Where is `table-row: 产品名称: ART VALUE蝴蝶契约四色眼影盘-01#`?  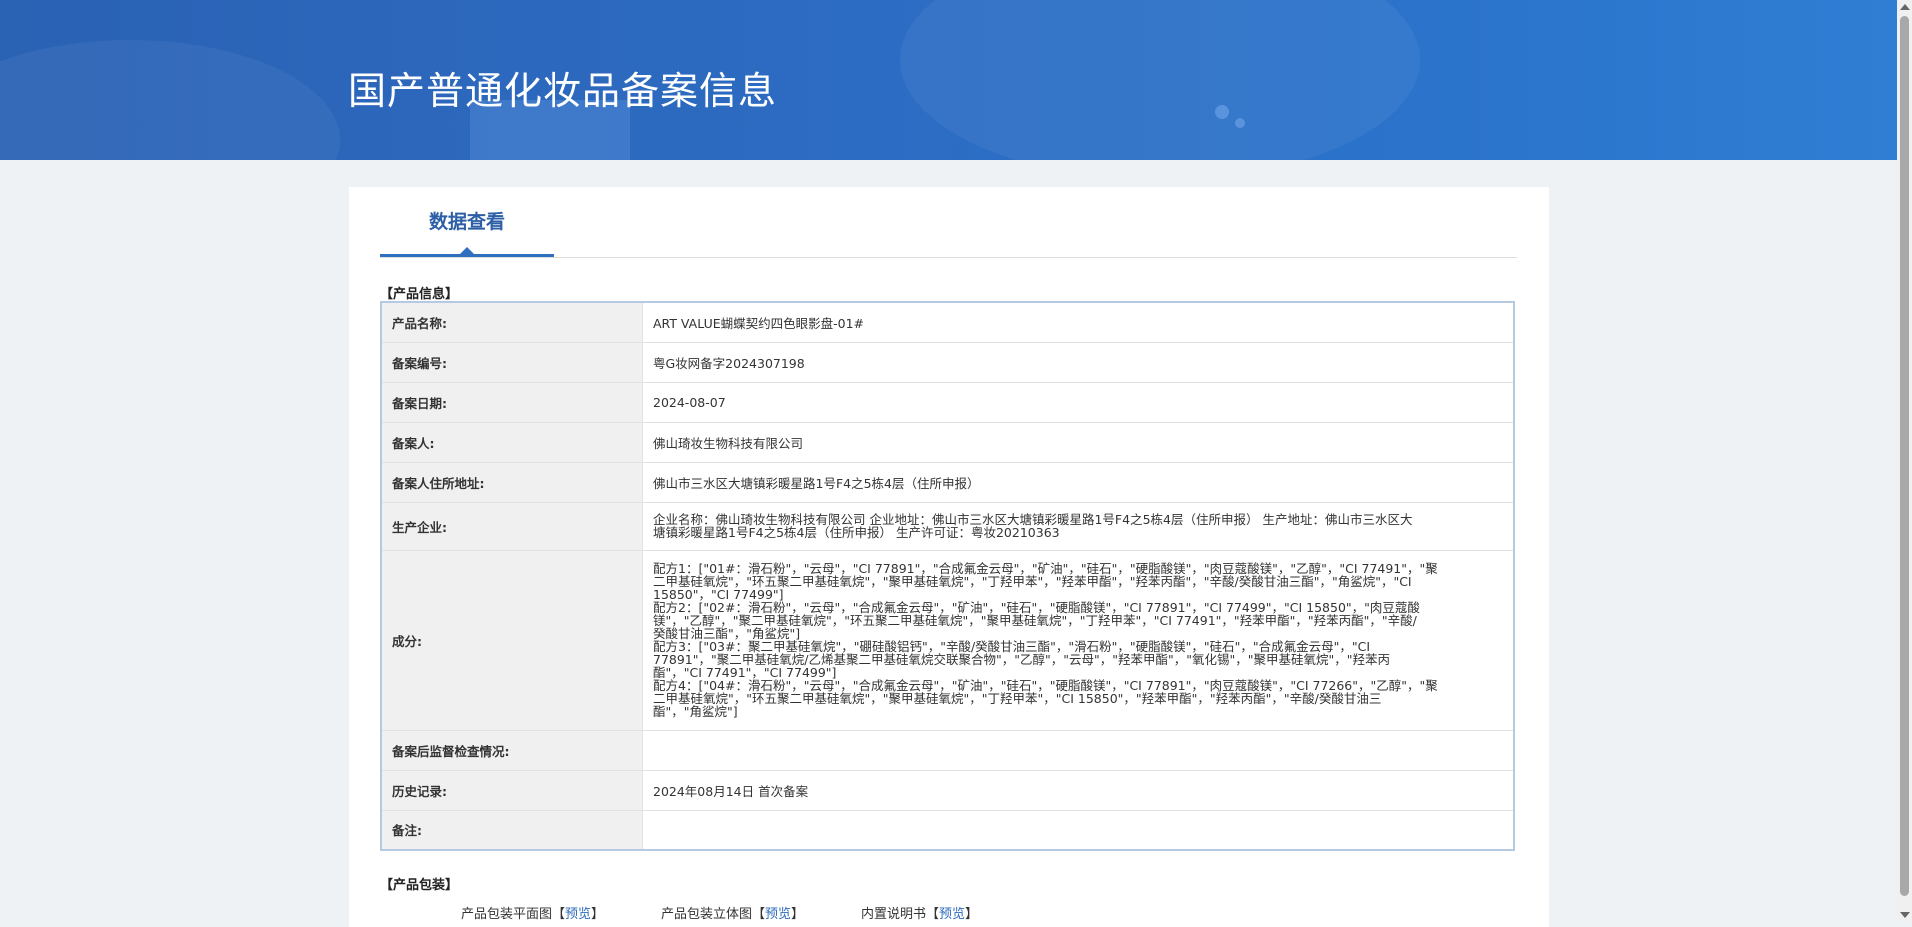
table-row: 产品名称: ART VALUE蝴蝶契约四色眼影盘-01# is located at coordinates (947, 322).